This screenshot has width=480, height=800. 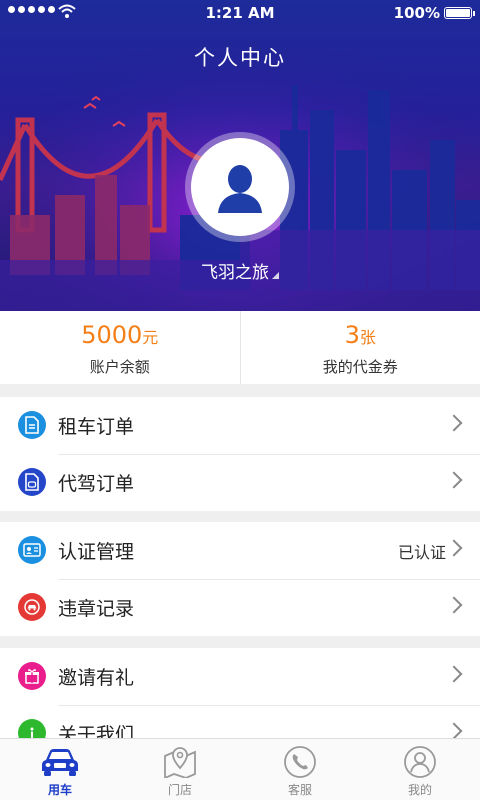 I want to click on tab-label-use-car: 用车, so click(x=59, y=790).